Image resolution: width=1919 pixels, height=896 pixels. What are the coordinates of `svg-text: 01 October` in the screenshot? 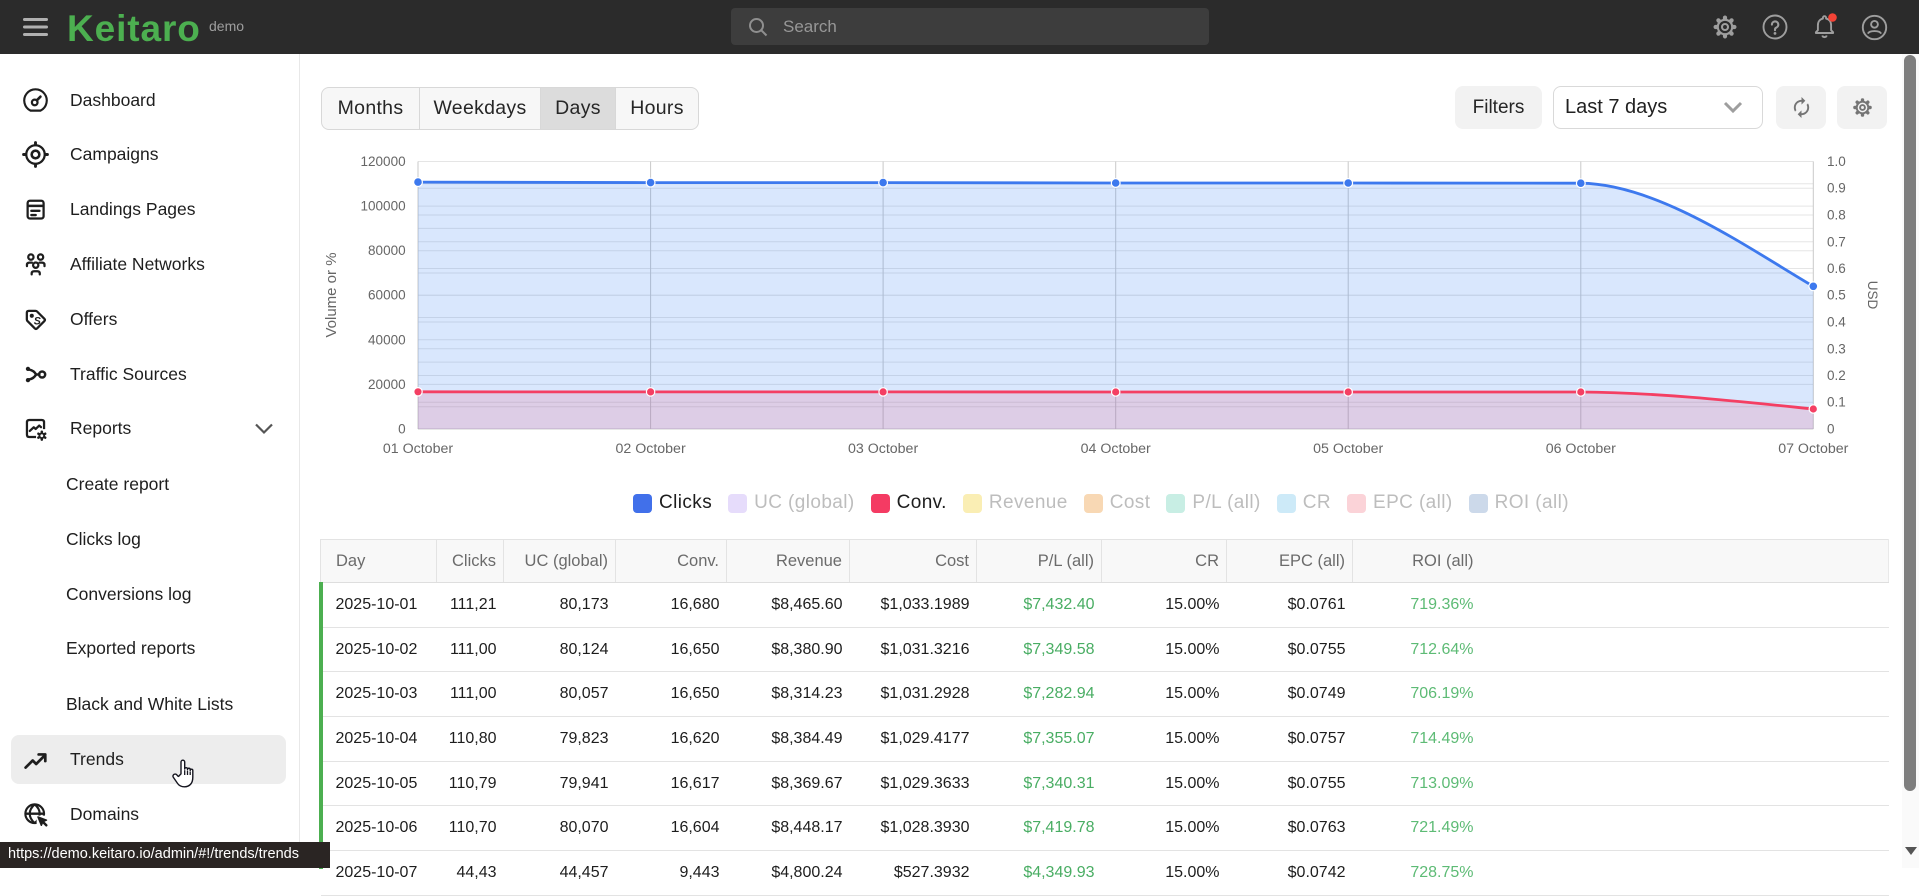 It's located at (418, 449).